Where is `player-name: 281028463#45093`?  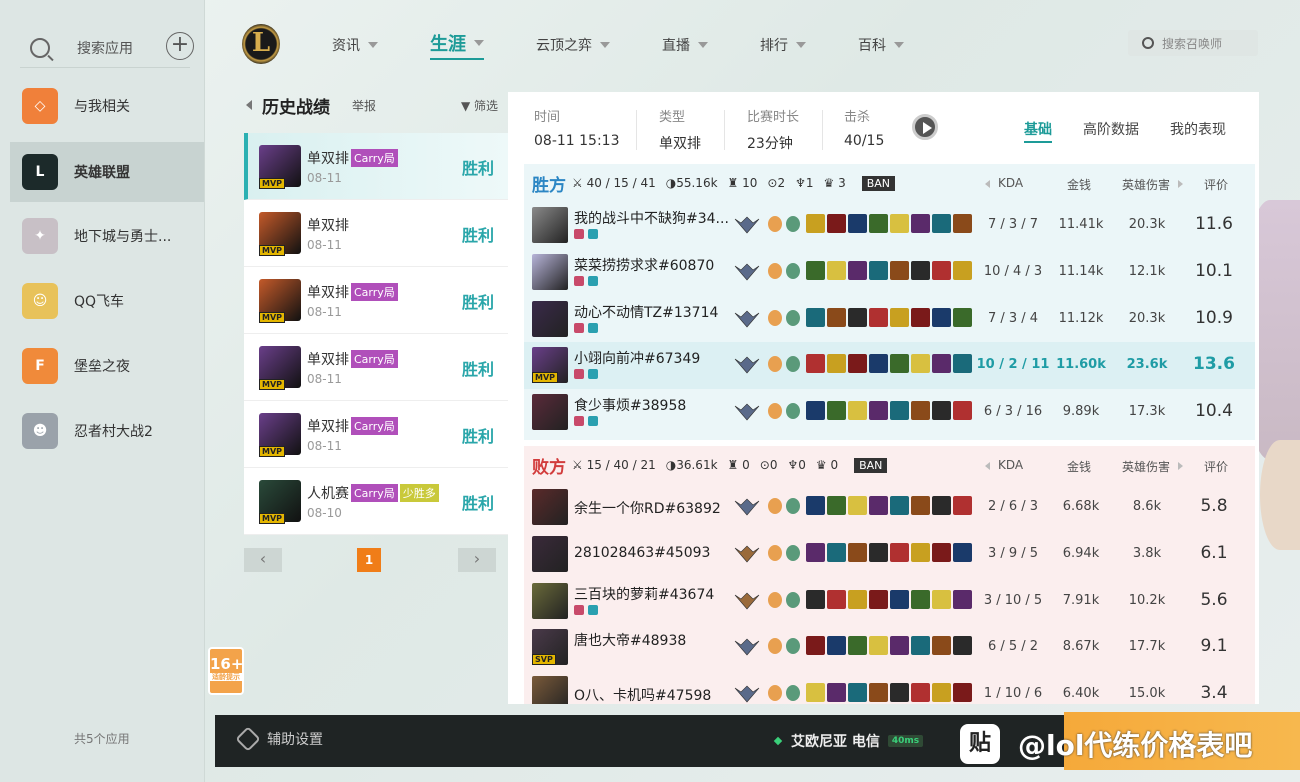 player-name: 281028463#45093 is located at coordinates (651, 553).